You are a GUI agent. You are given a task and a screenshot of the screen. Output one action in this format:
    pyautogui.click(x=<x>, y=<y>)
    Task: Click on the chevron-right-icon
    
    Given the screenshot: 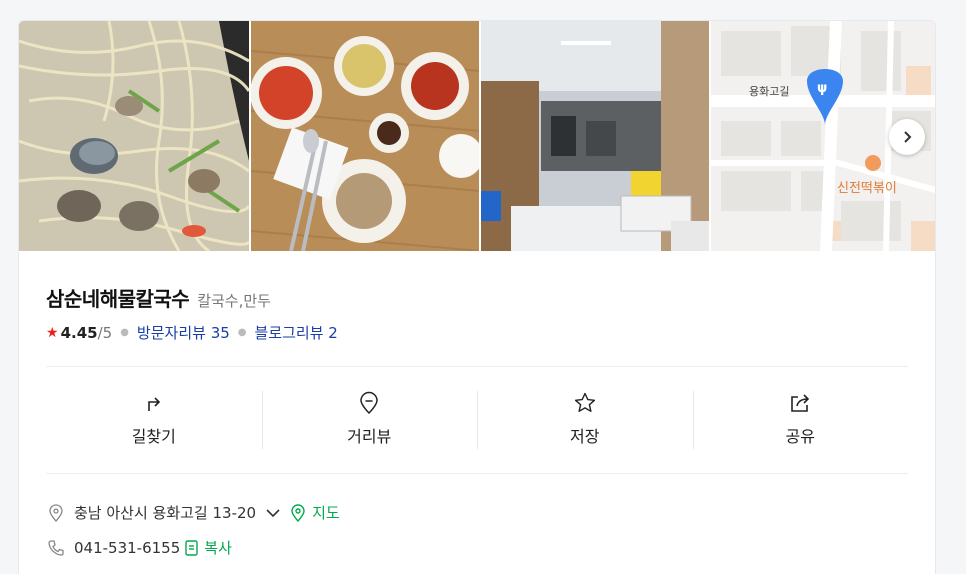 What is the action you would take?
    pyautogui.click(x=908, y=137)
    